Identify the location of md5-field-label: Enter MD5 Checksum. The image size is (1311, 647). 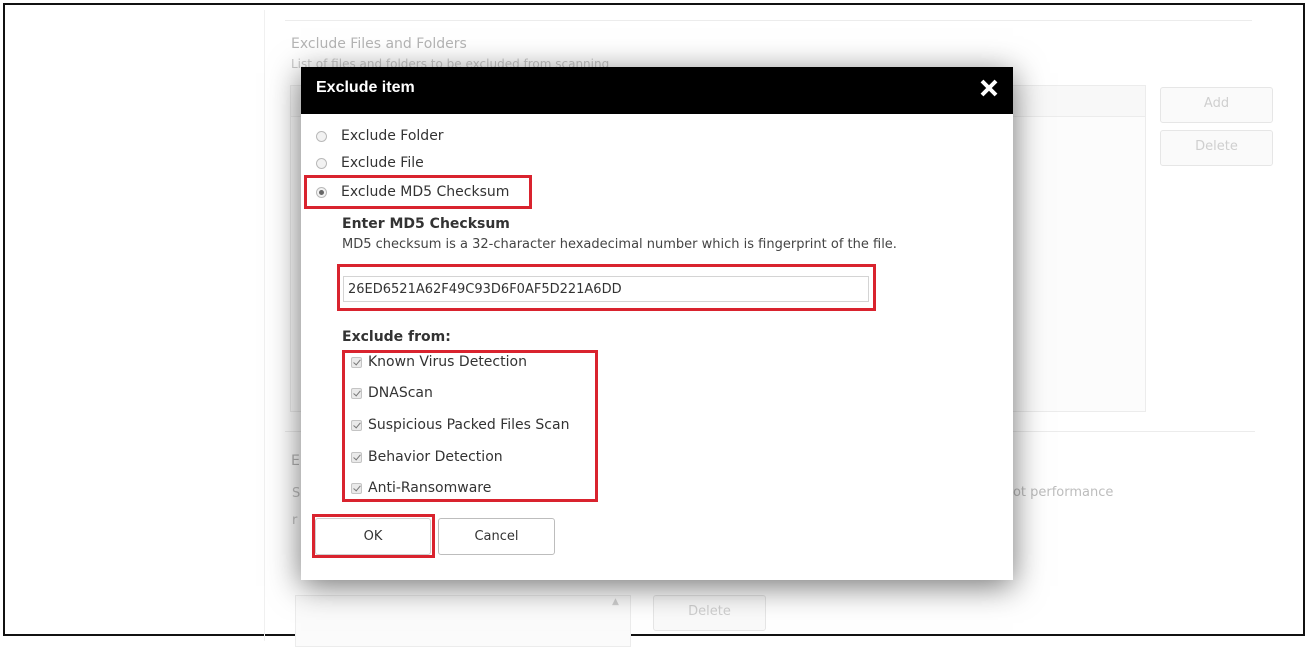
(426, 224).